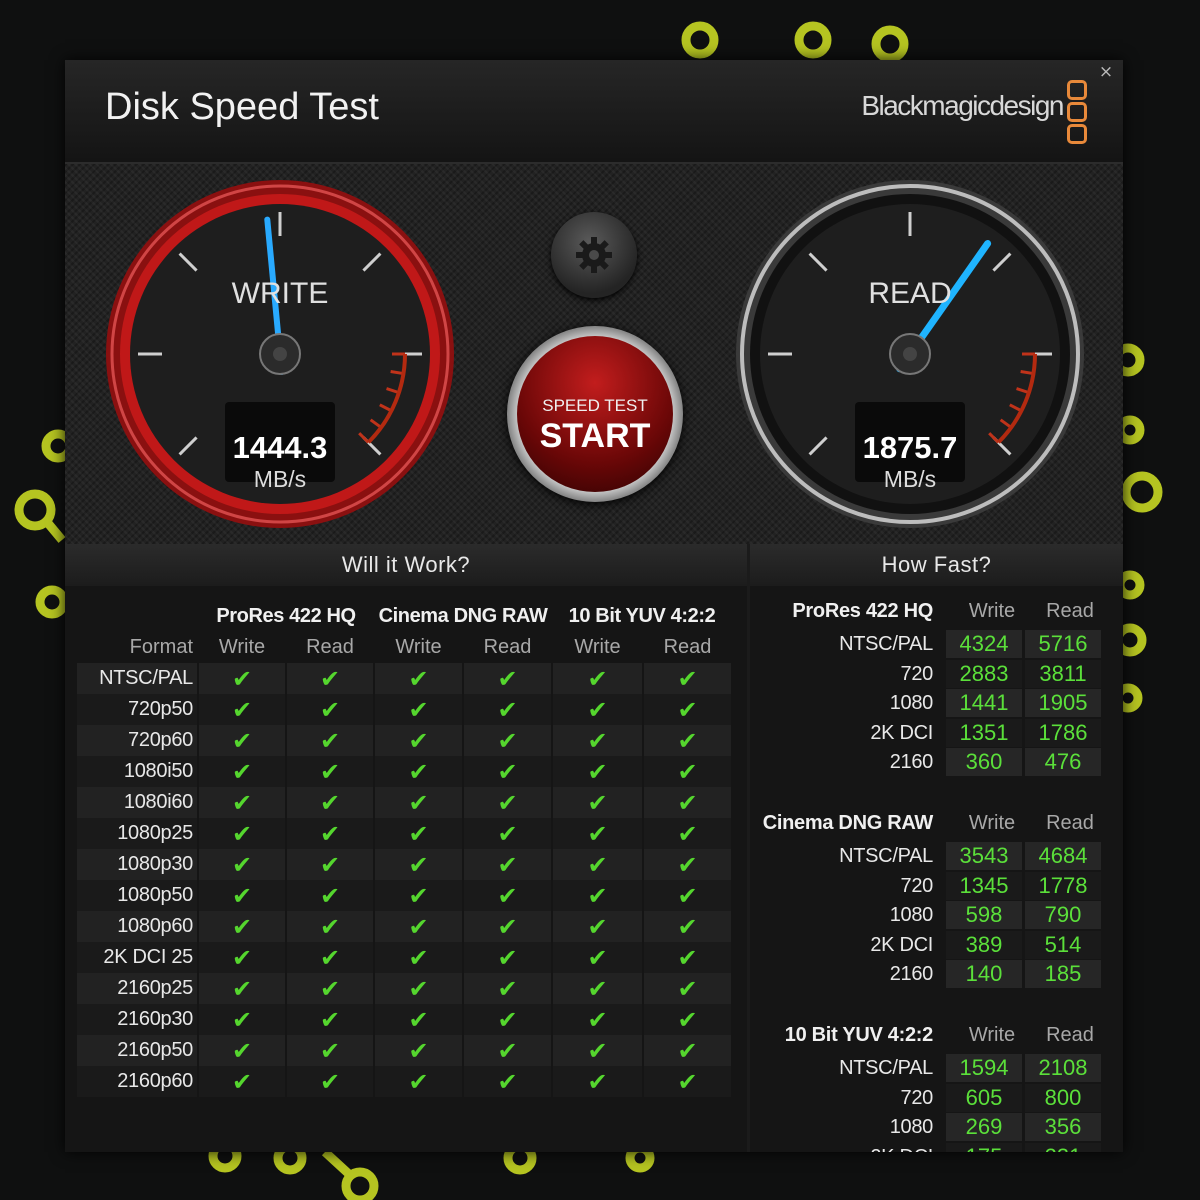 The width and height of the screenshot is (1200, 1200). I want to click on table-row: 2160p60 ✔ ✔ ✔ ✔ ✔ ✔, so click(404, 1081).